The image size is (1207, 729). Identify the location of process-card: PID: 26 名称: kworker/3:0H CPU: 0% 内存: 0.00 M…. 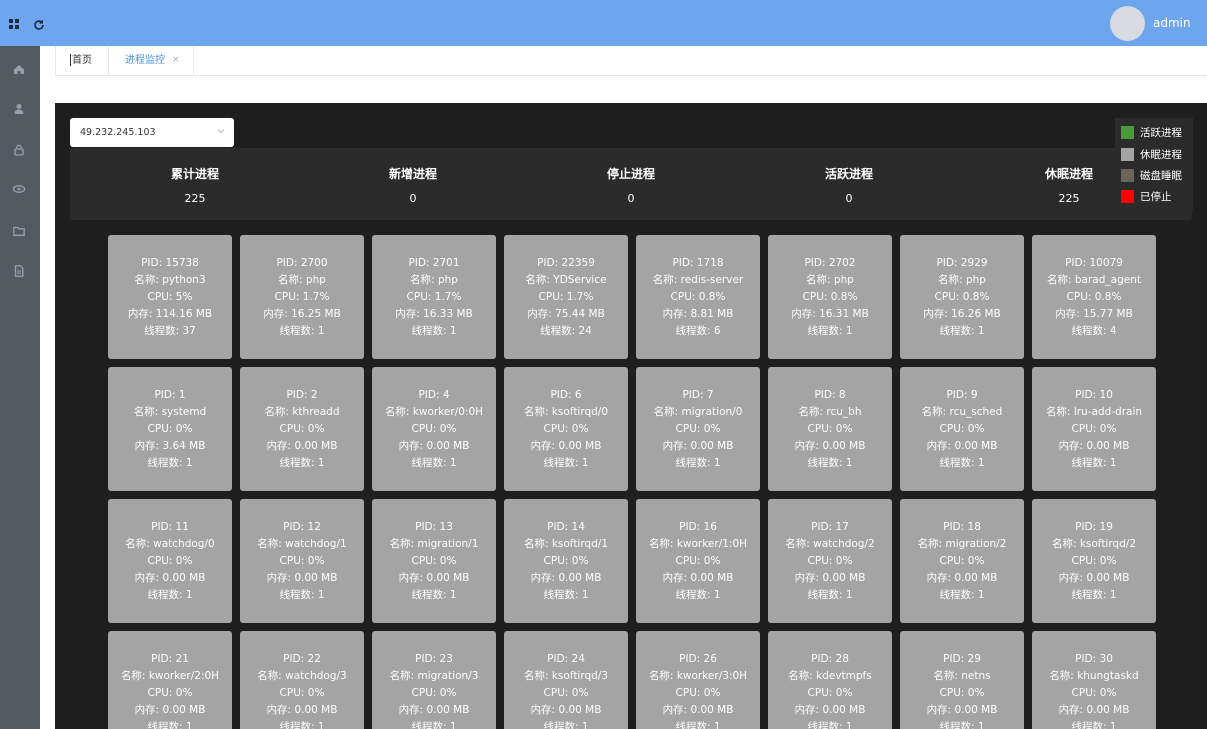
(698, 680).